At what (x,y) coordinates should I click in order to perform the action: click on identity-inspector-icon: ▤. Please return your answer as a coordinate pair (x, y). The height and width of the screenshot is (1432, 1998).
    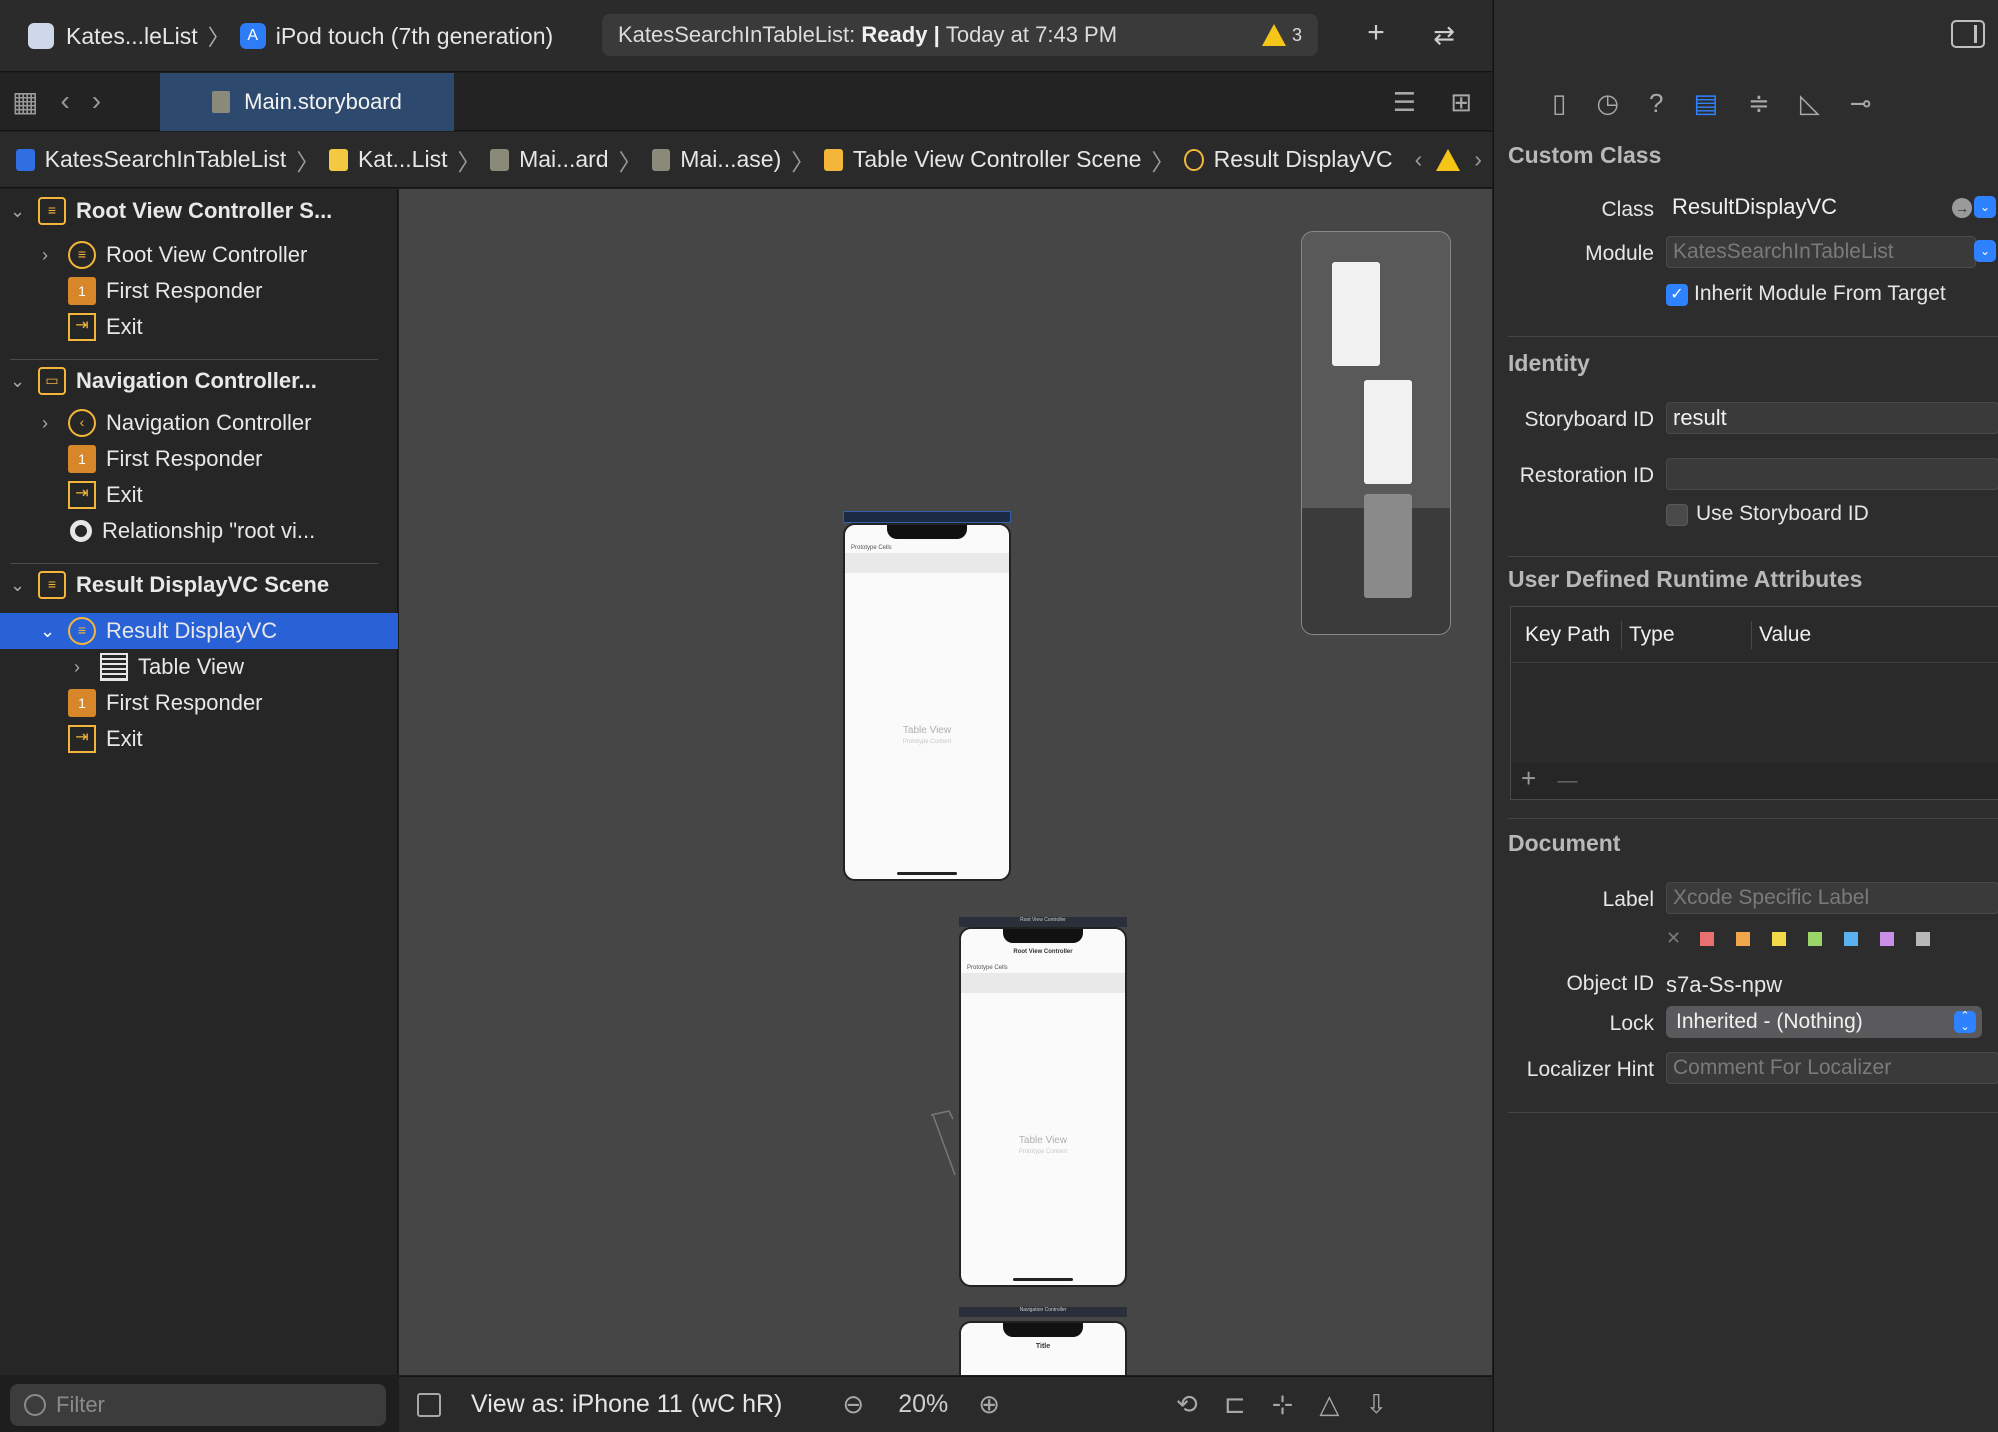
    Looking at the image, I should click on (1705, 103).